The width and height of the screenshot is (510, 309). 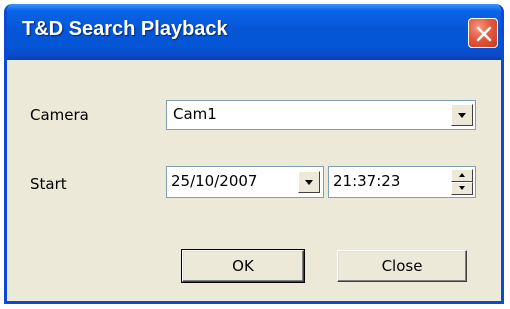 What do you see at coordinates (462, 175) in the screenshot?
I see `spin-up-arrow-icon` at bounding box center [462, 175].